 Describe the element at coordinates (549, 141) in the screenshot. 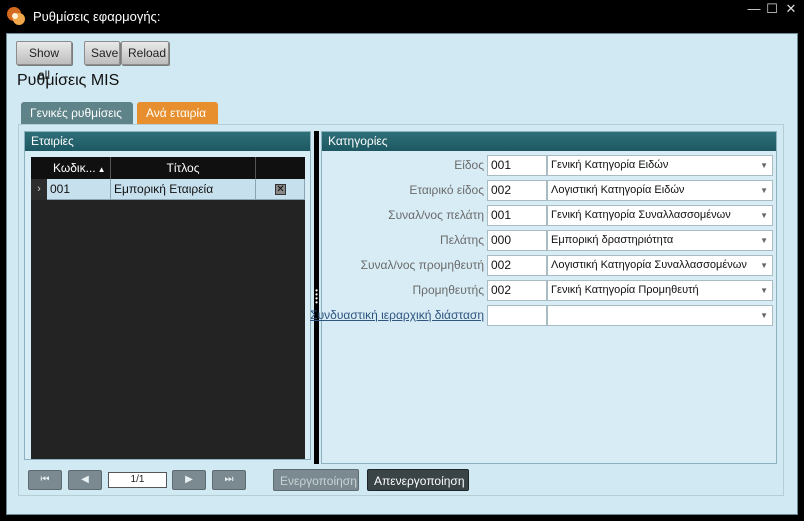

I see `categories-header: Κατηγορίες` at that location.